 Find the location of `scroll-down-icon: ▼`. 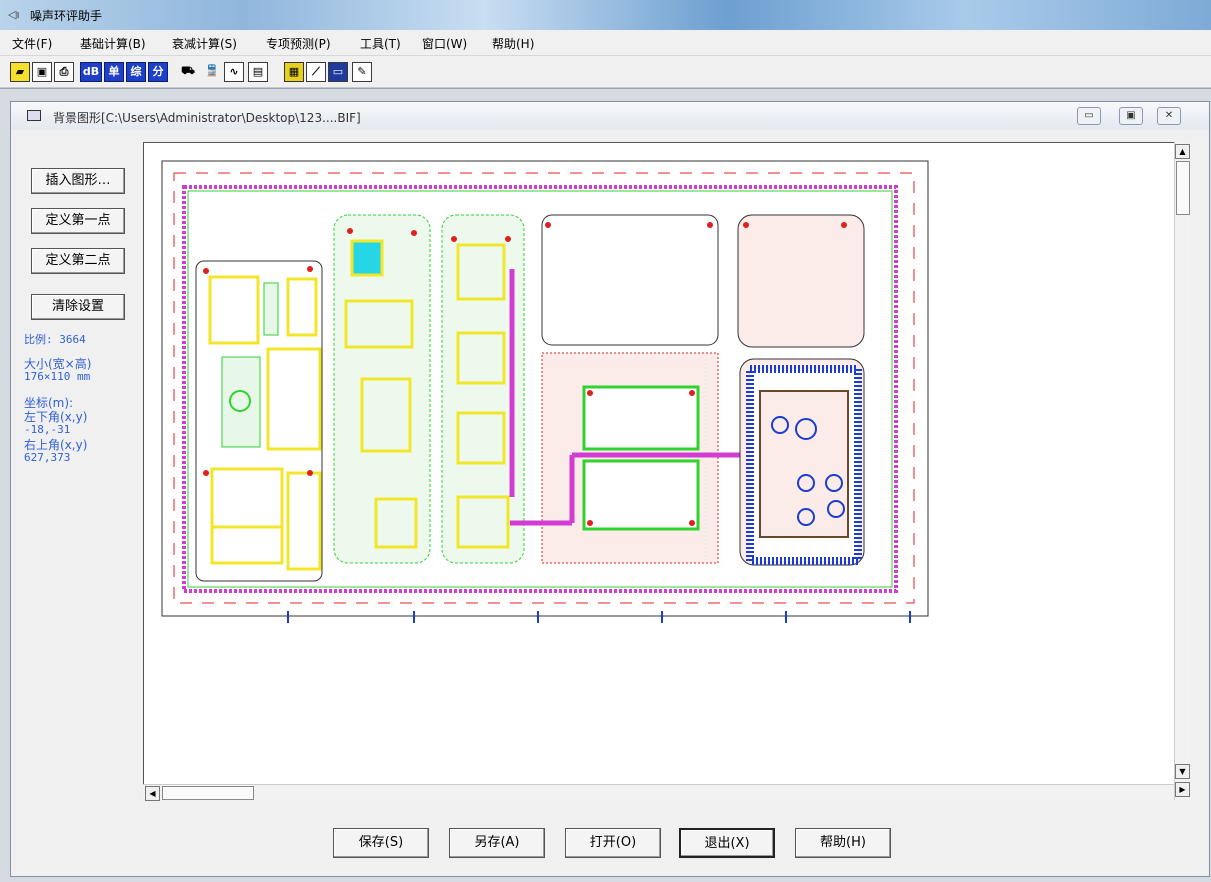

scroll-down-icon: ▼ is located at coordinates (1182, 771).